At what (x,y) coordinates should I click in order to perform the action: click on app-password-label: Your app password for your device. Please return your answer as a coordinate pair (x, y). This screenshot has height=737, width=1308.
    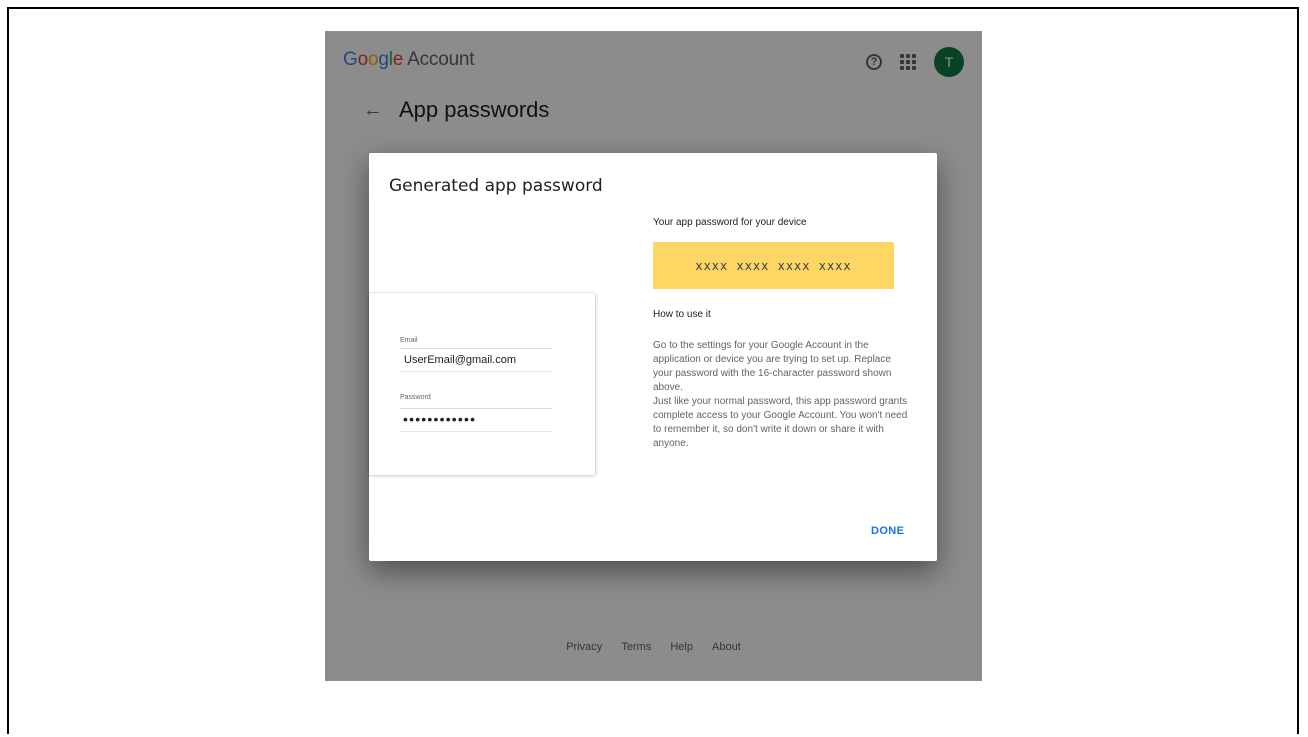
    Looking at the image, I should click on (730, 222).